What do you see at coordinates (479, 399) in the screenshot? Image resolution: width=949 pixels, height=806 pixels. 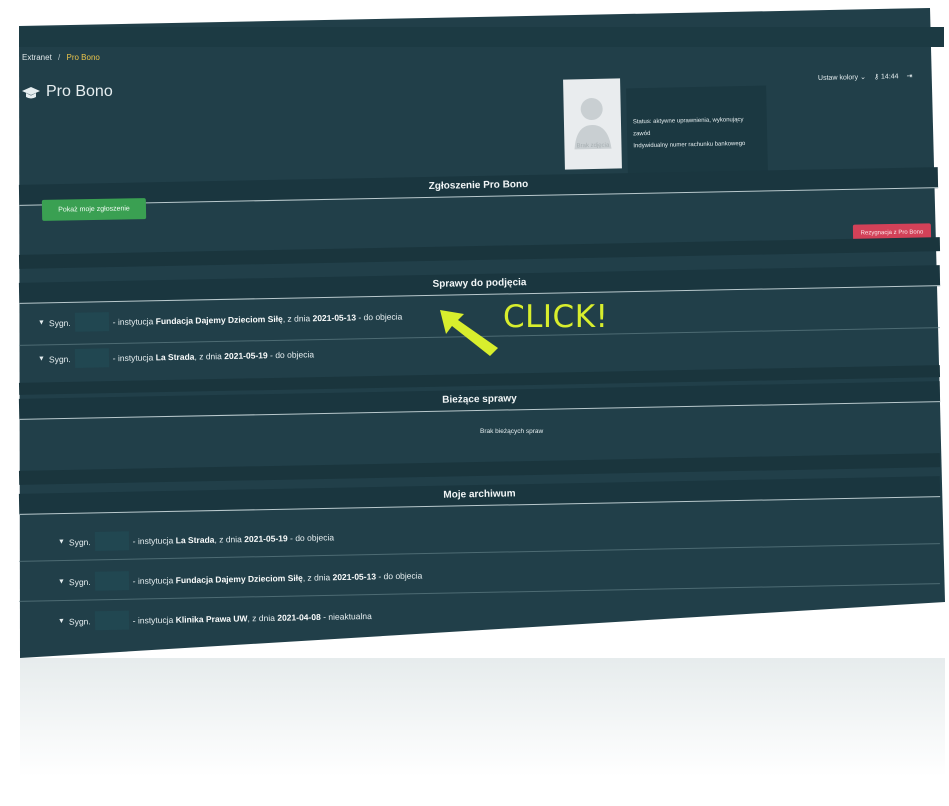 I see `section-biezace-title: Bieżące sprawy` at bounding box center [479, 399].